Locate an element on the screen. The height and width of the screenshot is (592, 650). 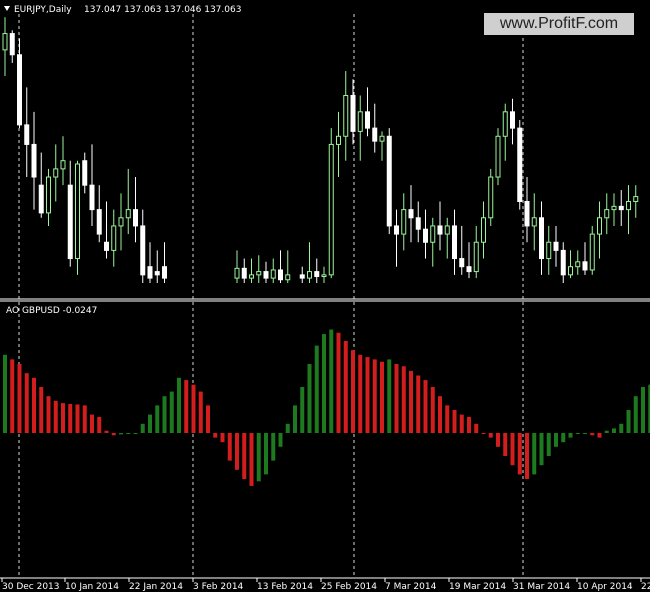
price-symbol-label: EURJPY,Daily is located at coordinates (43, 10).